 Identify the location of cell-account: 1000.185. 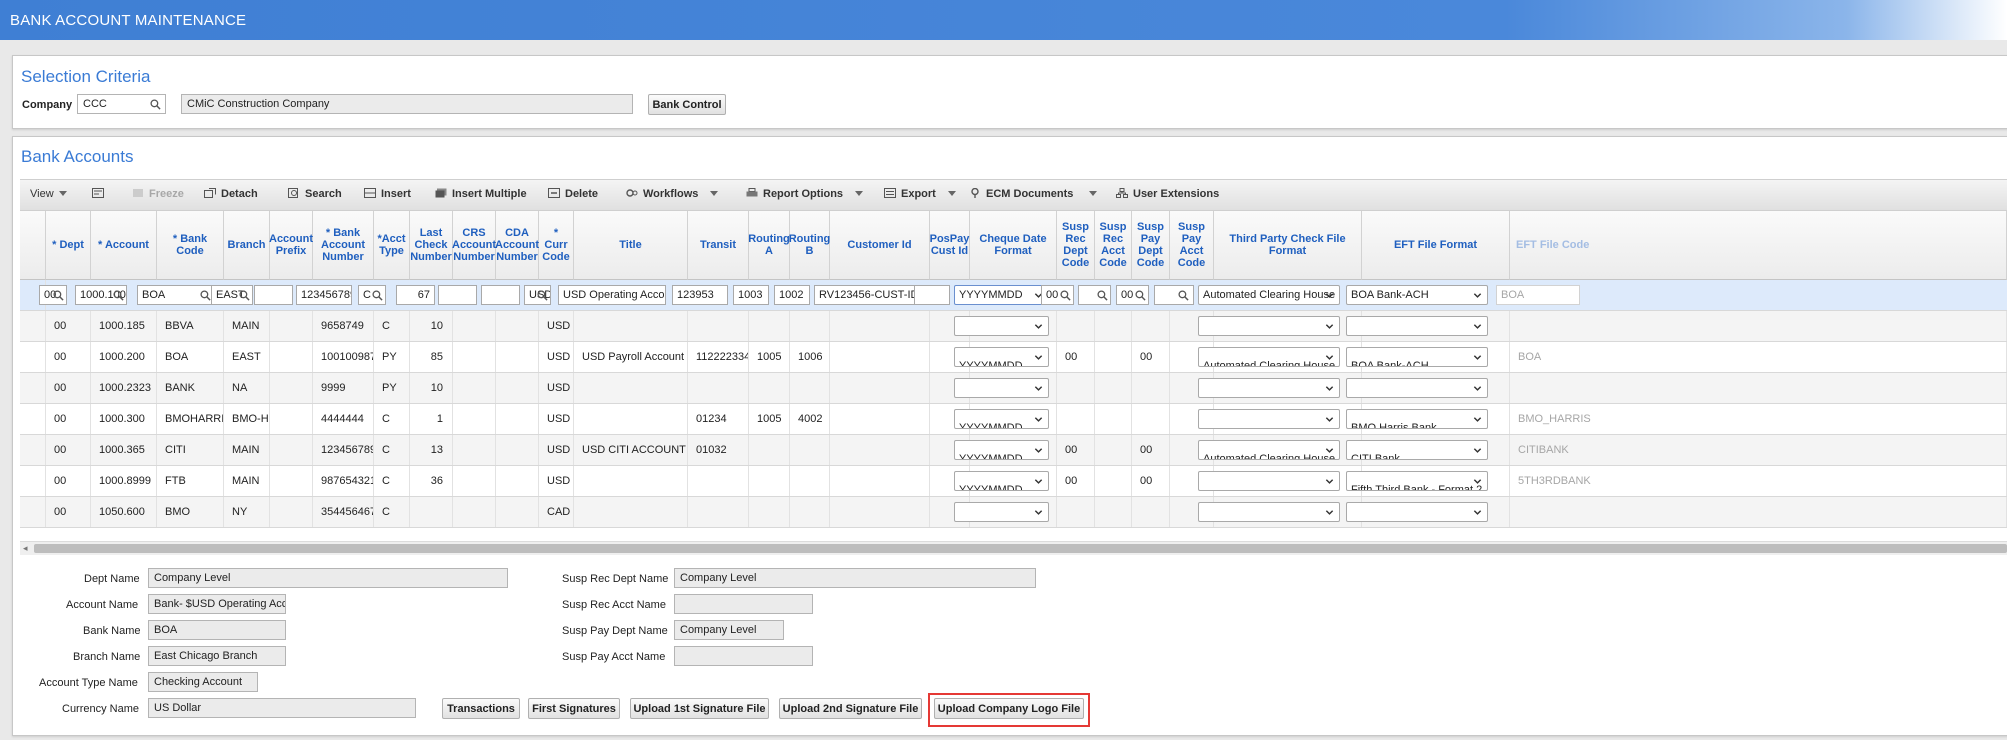
(124, 326).